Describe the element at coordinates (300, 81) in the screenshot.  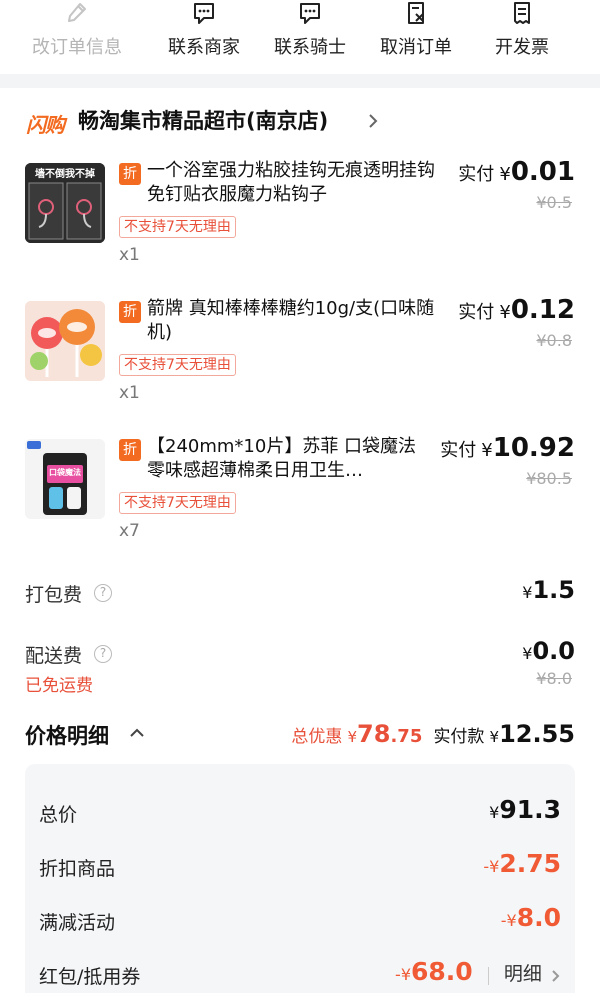
I see `section-divider` at that location.